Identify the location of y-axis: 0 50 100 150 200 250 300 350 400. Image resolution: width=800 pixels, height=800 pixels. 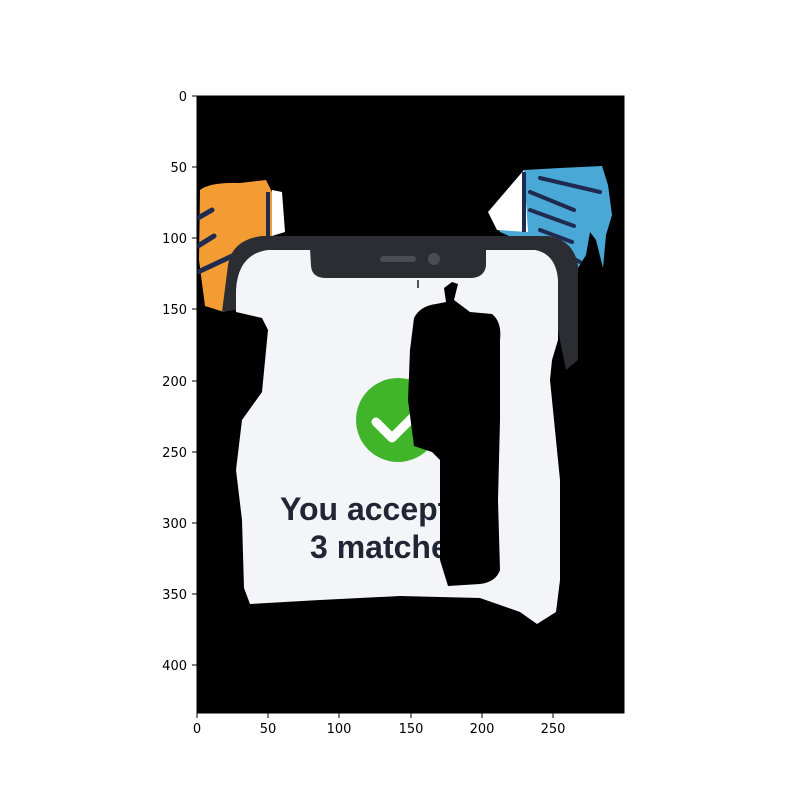
(179, 382).